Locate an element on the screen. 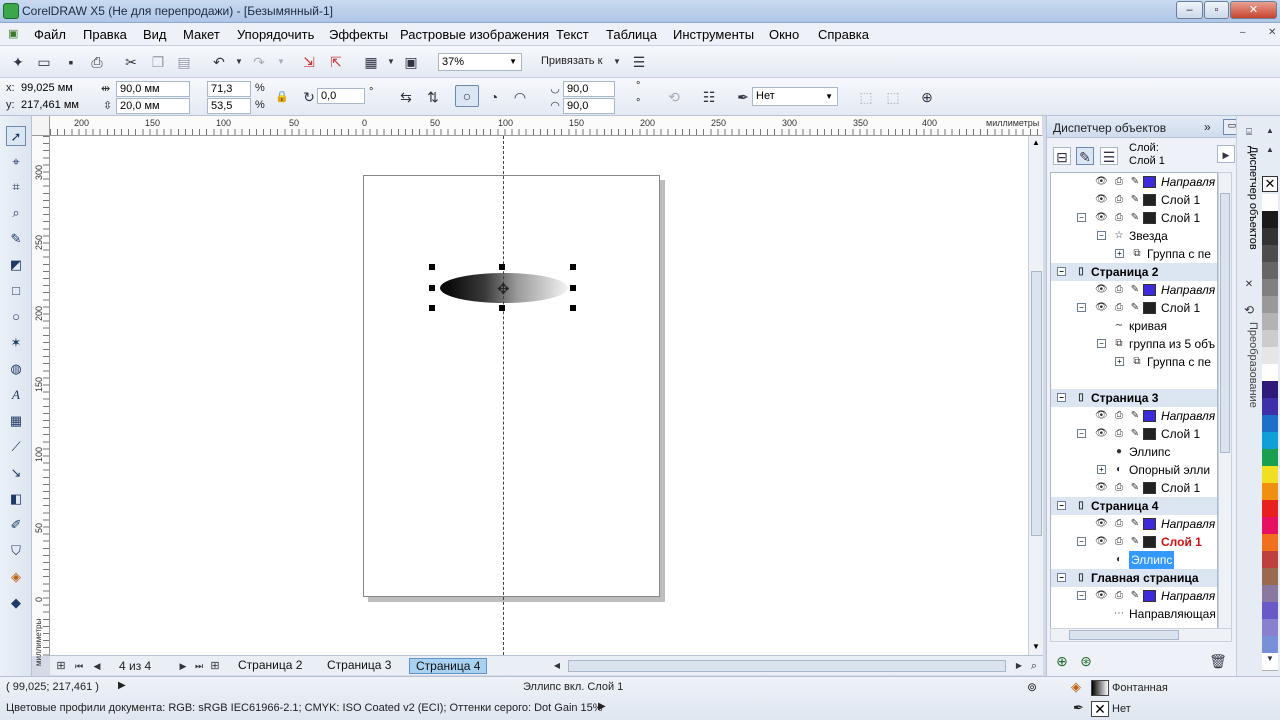 The width and height of the screenshot is (1280, 720). mirror-horizontal-icon: ⇆ is located at coordinates (406, 97).